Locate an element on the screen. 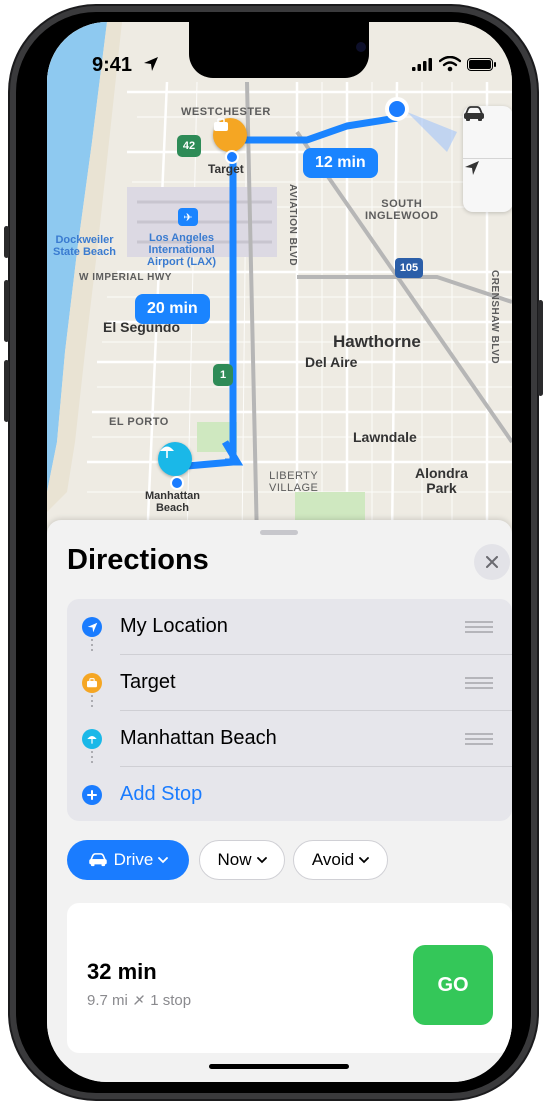  notch is located at coordinates (279, 50).